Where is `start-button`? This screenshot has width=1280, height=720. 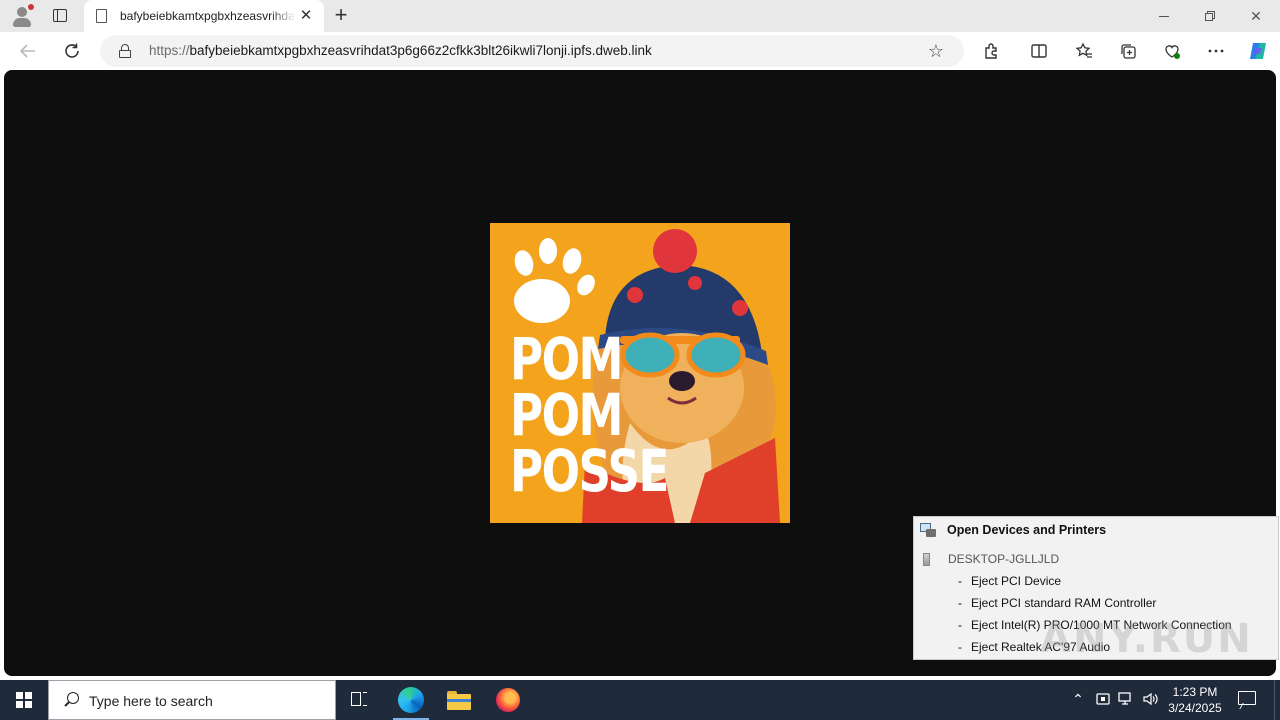
start-button is located at coordinates (24, 700).